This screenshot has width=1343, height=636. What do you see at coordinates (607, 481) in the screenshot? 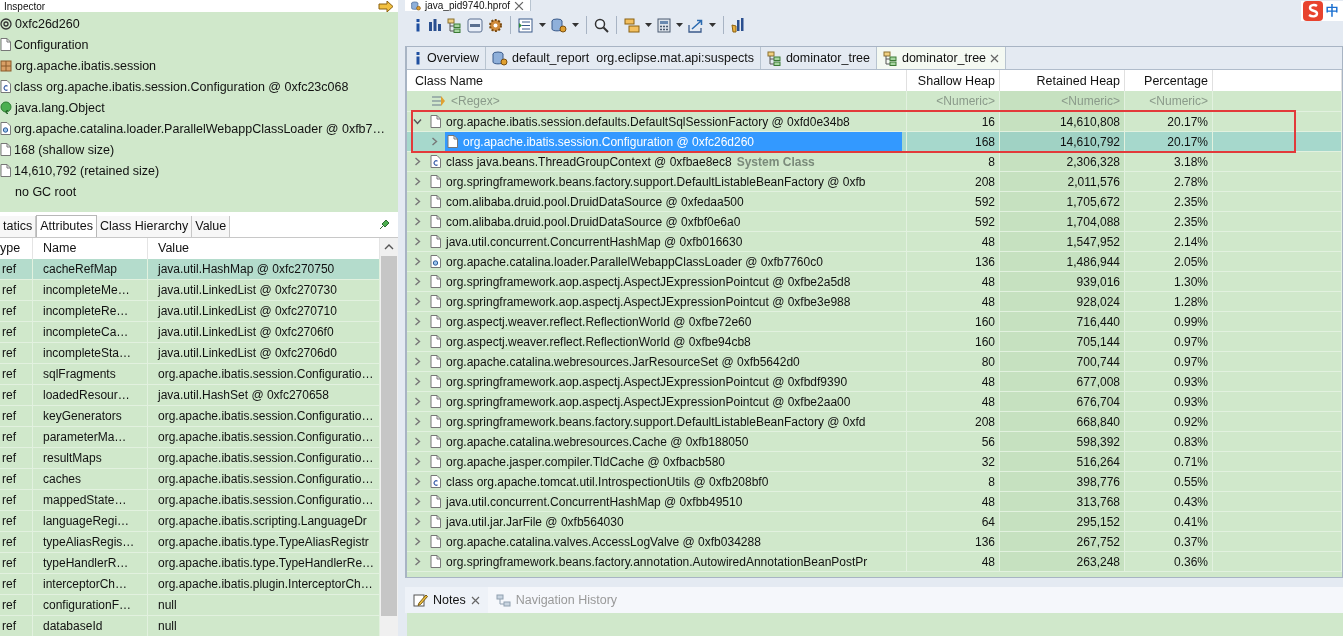
I see `class-name: class org.apache.tomcat.util.IntrospectionUtils @ 0xfb208bf0` at bounding box center [607, 481].